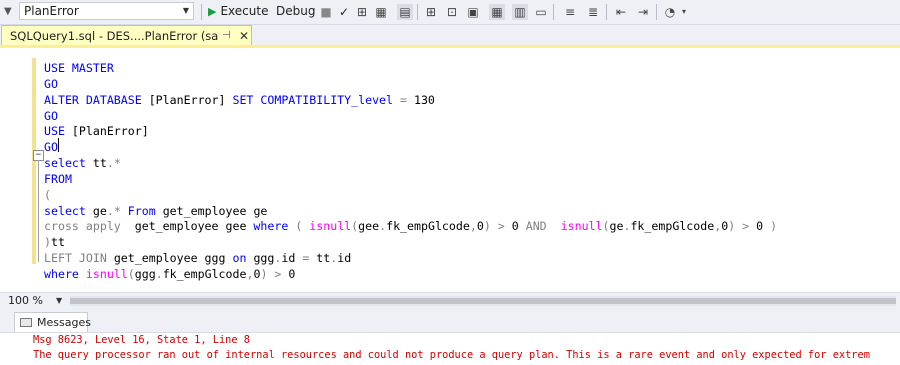 The height and width of the screenshot is (365, 900). Describe the element at coordinates (541, 12) in the screenshot. I see `results-file-icon: ▭` at that location.